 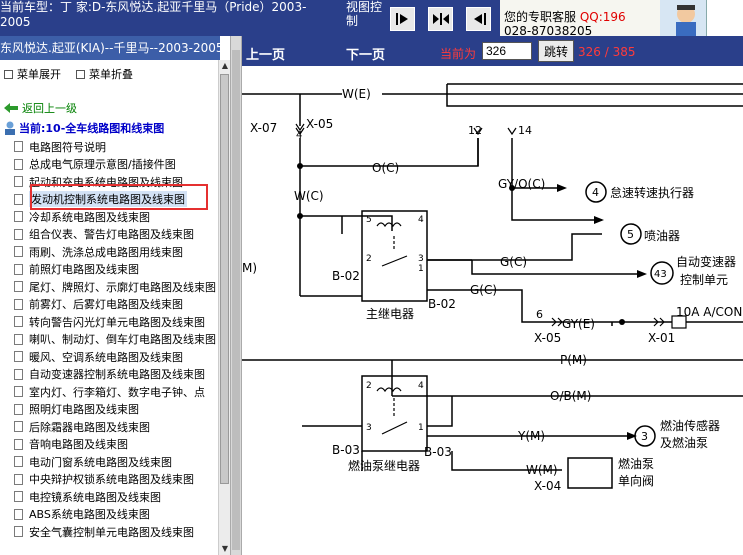 What do you see at coordinates (356, 94) in the screenshot?
I see `label-we: W(E)` at bounding box center [356, 94].